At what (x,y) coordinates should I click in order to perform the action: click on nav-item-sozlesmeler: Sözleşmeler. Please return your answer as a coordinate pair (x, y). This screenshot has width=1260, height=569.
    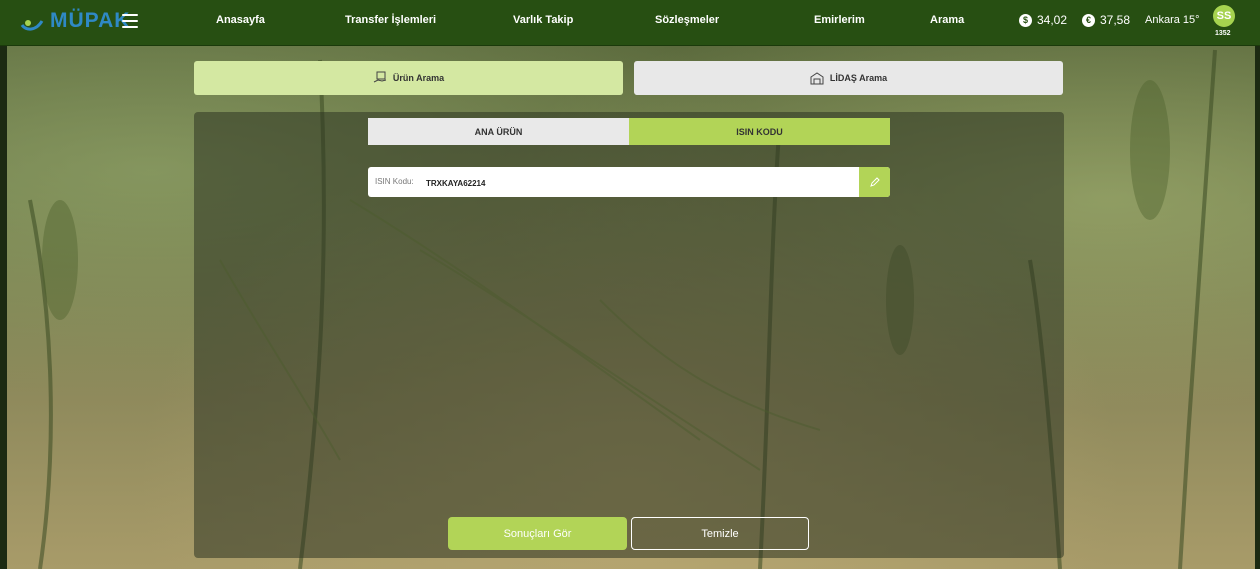
    Looking at the image, I should click on (687, 20).